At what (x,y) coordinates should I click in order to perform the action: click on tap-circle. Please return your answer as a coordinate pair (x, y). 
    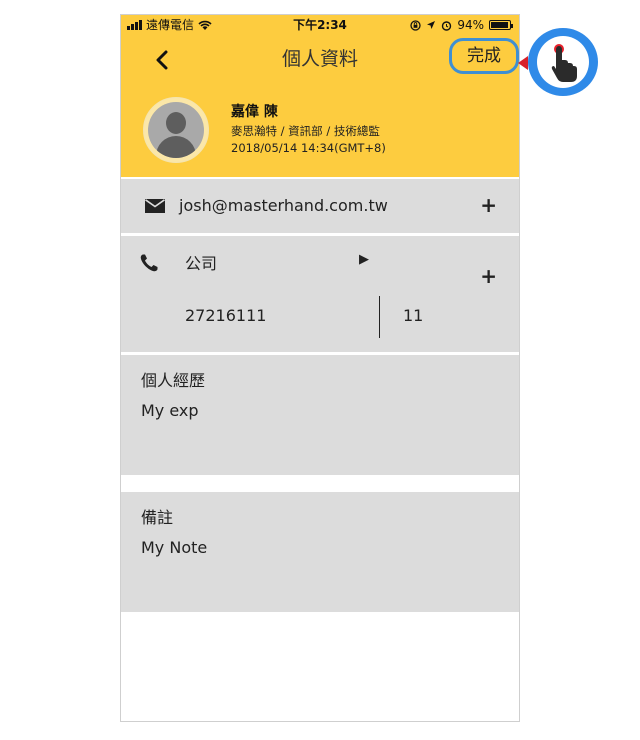
    Looking at the image, I should click on (563, 62).